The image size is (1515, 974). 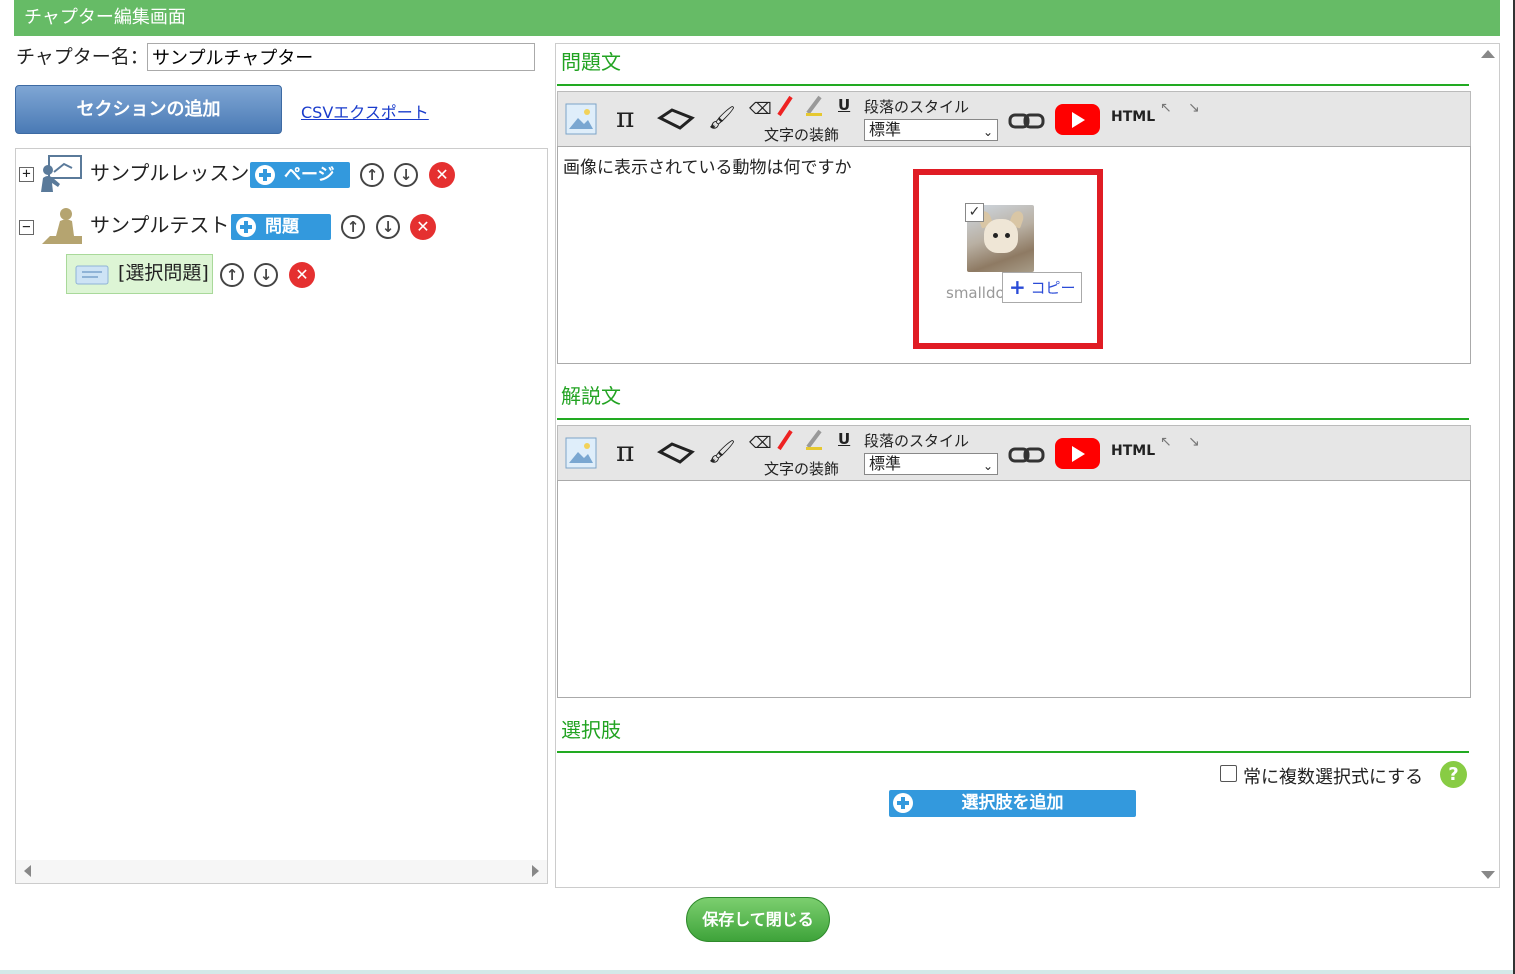 What do you see at coordinates (341, 57) in the screenshot?
I see `chapter-name-input` at bounding box center [341, 57].